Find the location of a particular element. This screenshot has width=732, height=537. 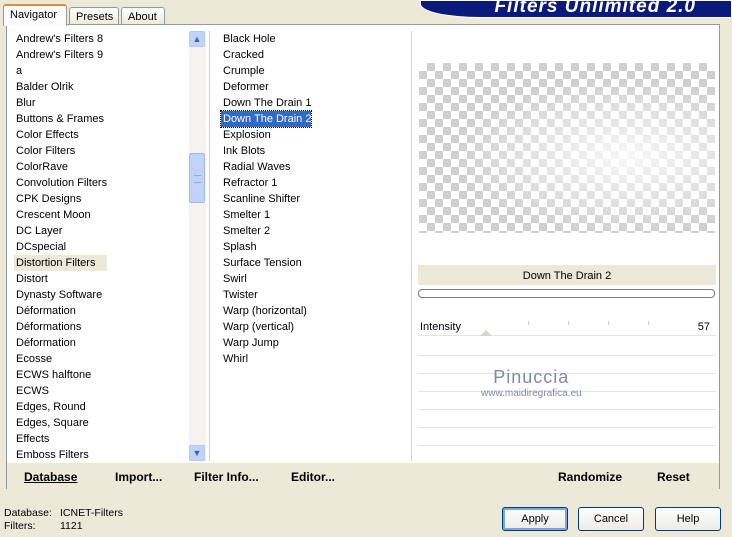

scroll-thumb is located at coordinates (197, 178).